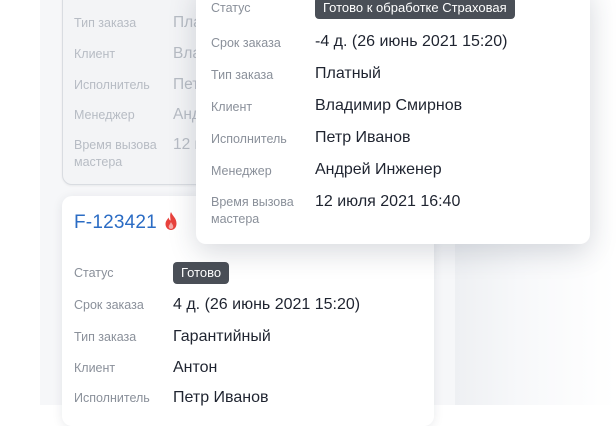 This screenshot has height=426, width=616. Describe the element at coordinates (411, 41) in the screenshot. I see `field-value-deadline: -4 д. (26 июнь 2021 15:20)` at that location.